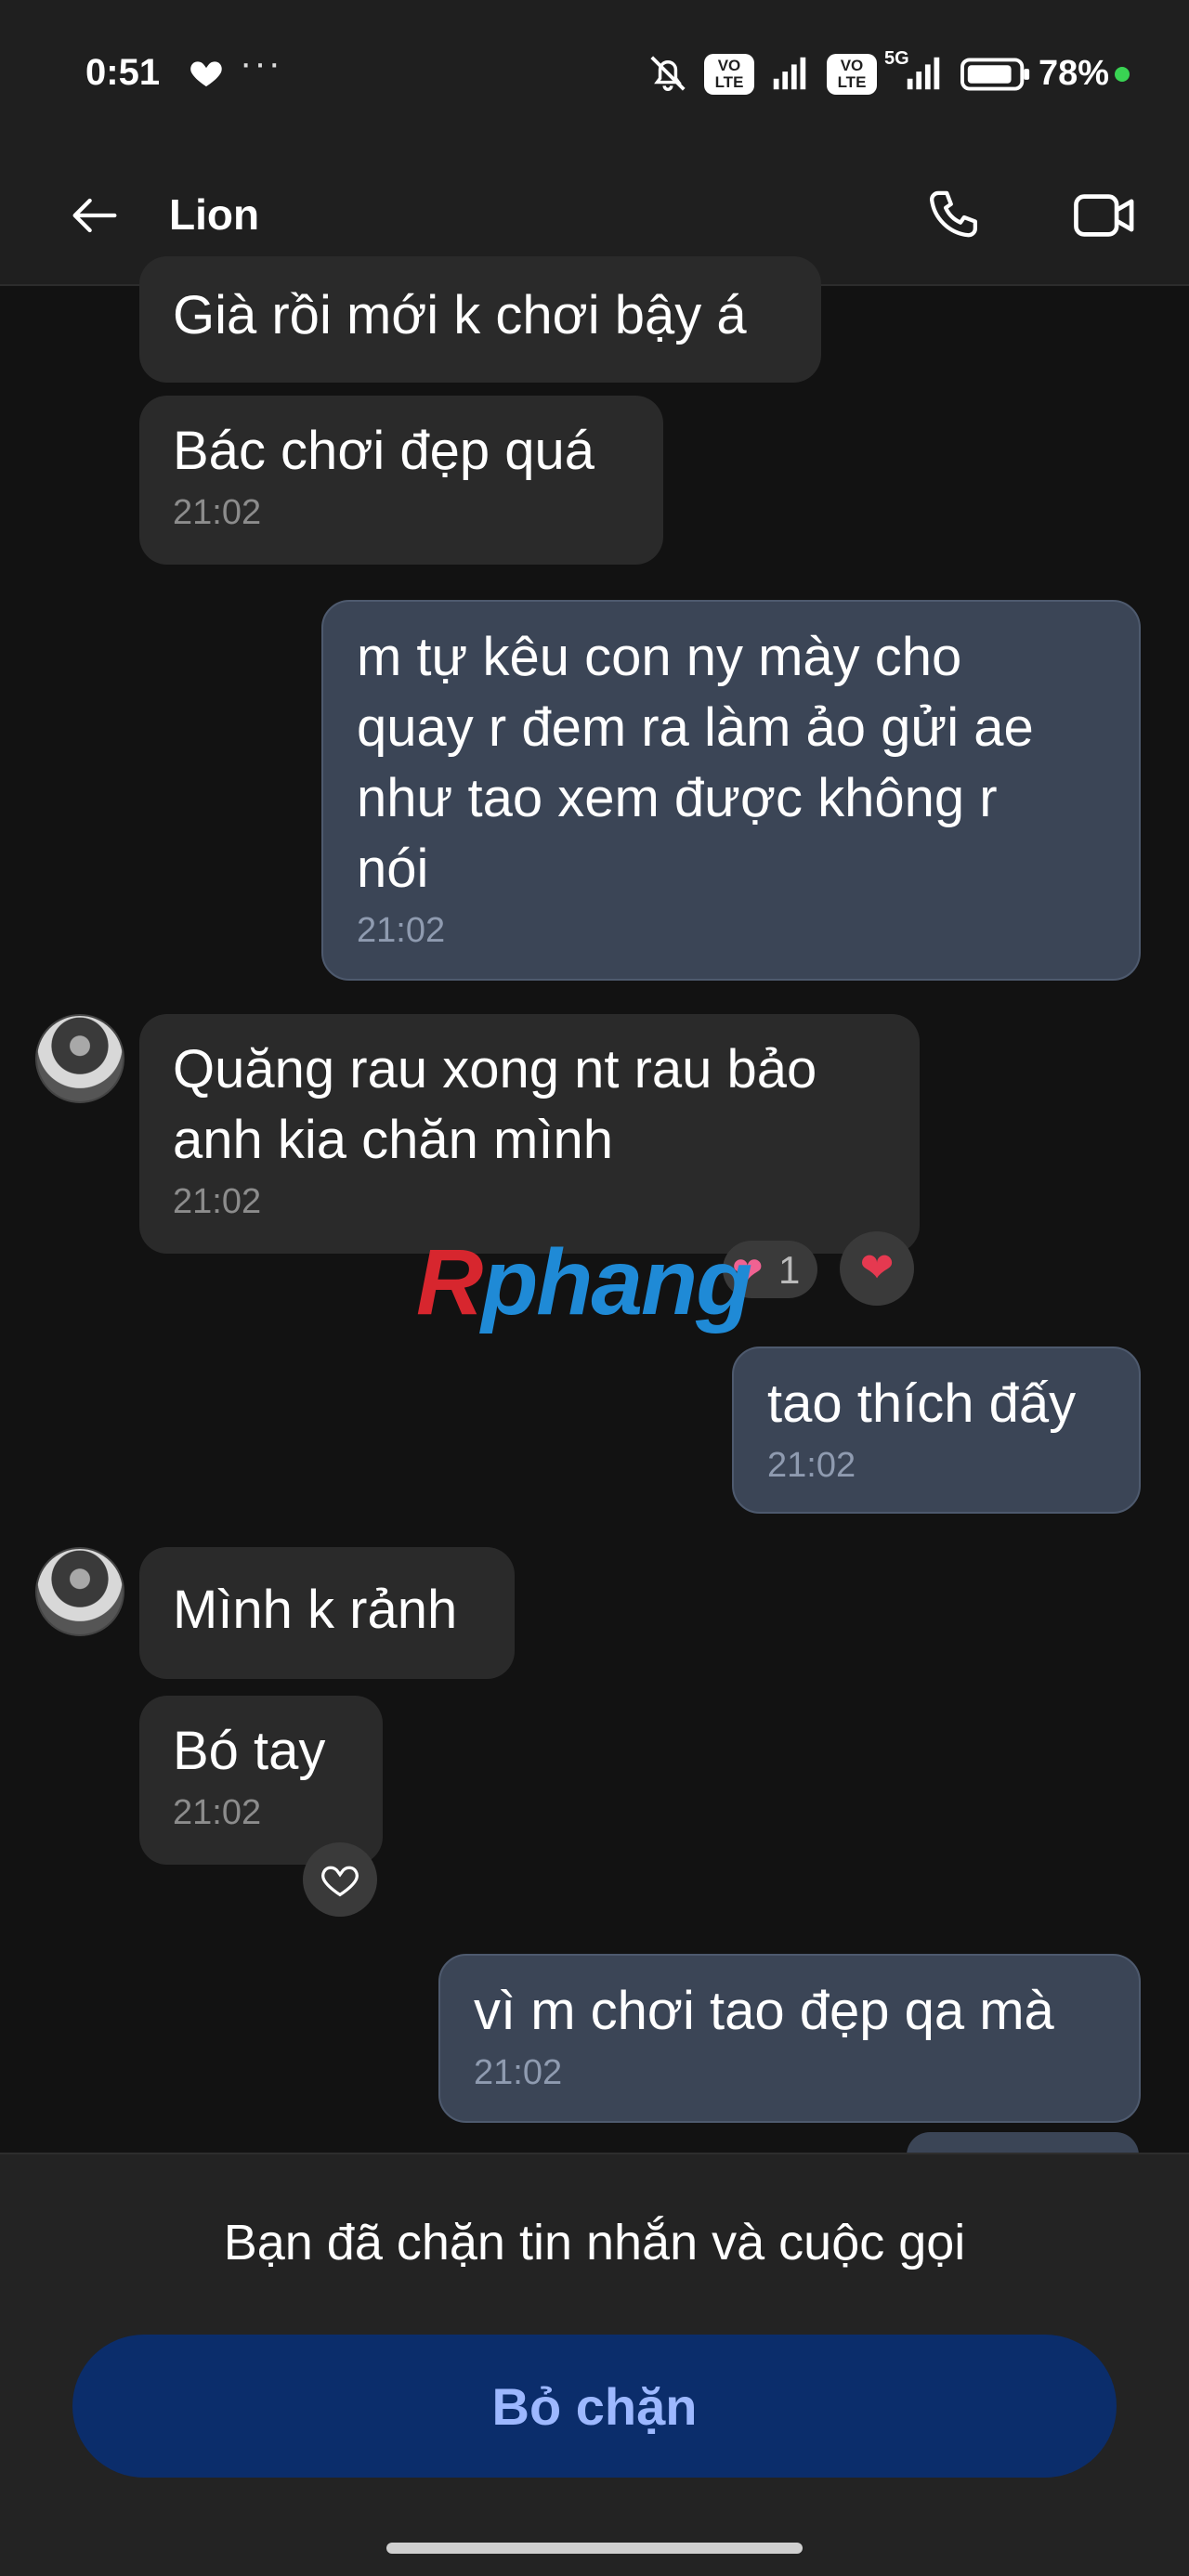  Describe the element at coordinates (957, 215) in the screenshot. I see `phone-call-icon` at that location.